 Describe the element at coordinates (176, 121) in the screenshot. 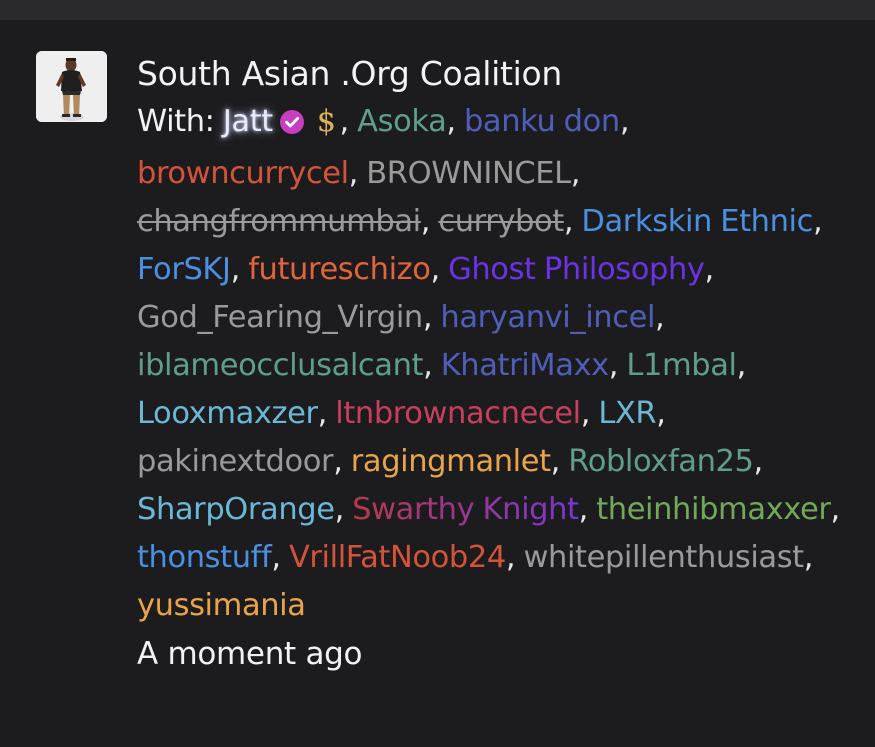

I see `with-label: With:` at that location.